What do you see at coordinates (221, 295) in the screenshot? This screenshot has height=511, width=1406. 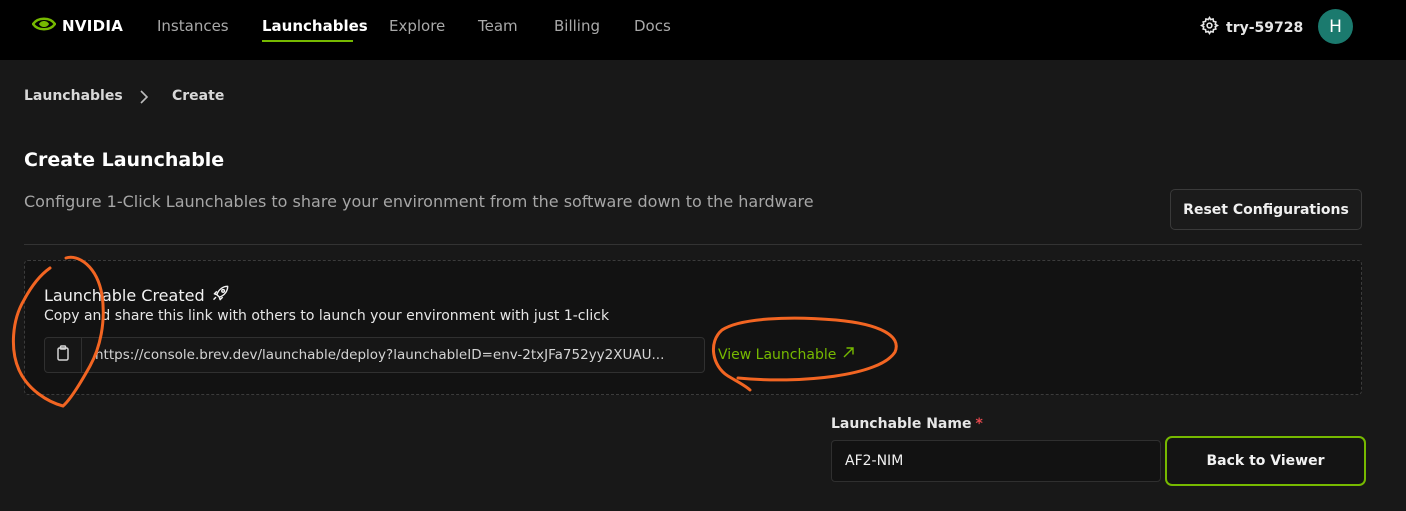 I see `rocket-icon` at bounding box center [221, 295].